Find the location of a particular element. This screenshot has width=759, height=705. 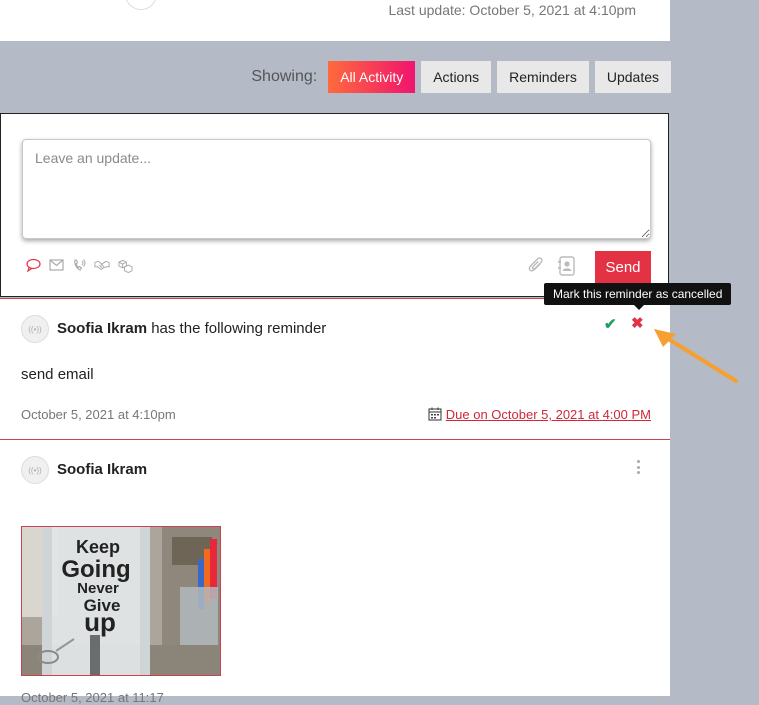

update-type-icons is located at coordinates (79, 265).